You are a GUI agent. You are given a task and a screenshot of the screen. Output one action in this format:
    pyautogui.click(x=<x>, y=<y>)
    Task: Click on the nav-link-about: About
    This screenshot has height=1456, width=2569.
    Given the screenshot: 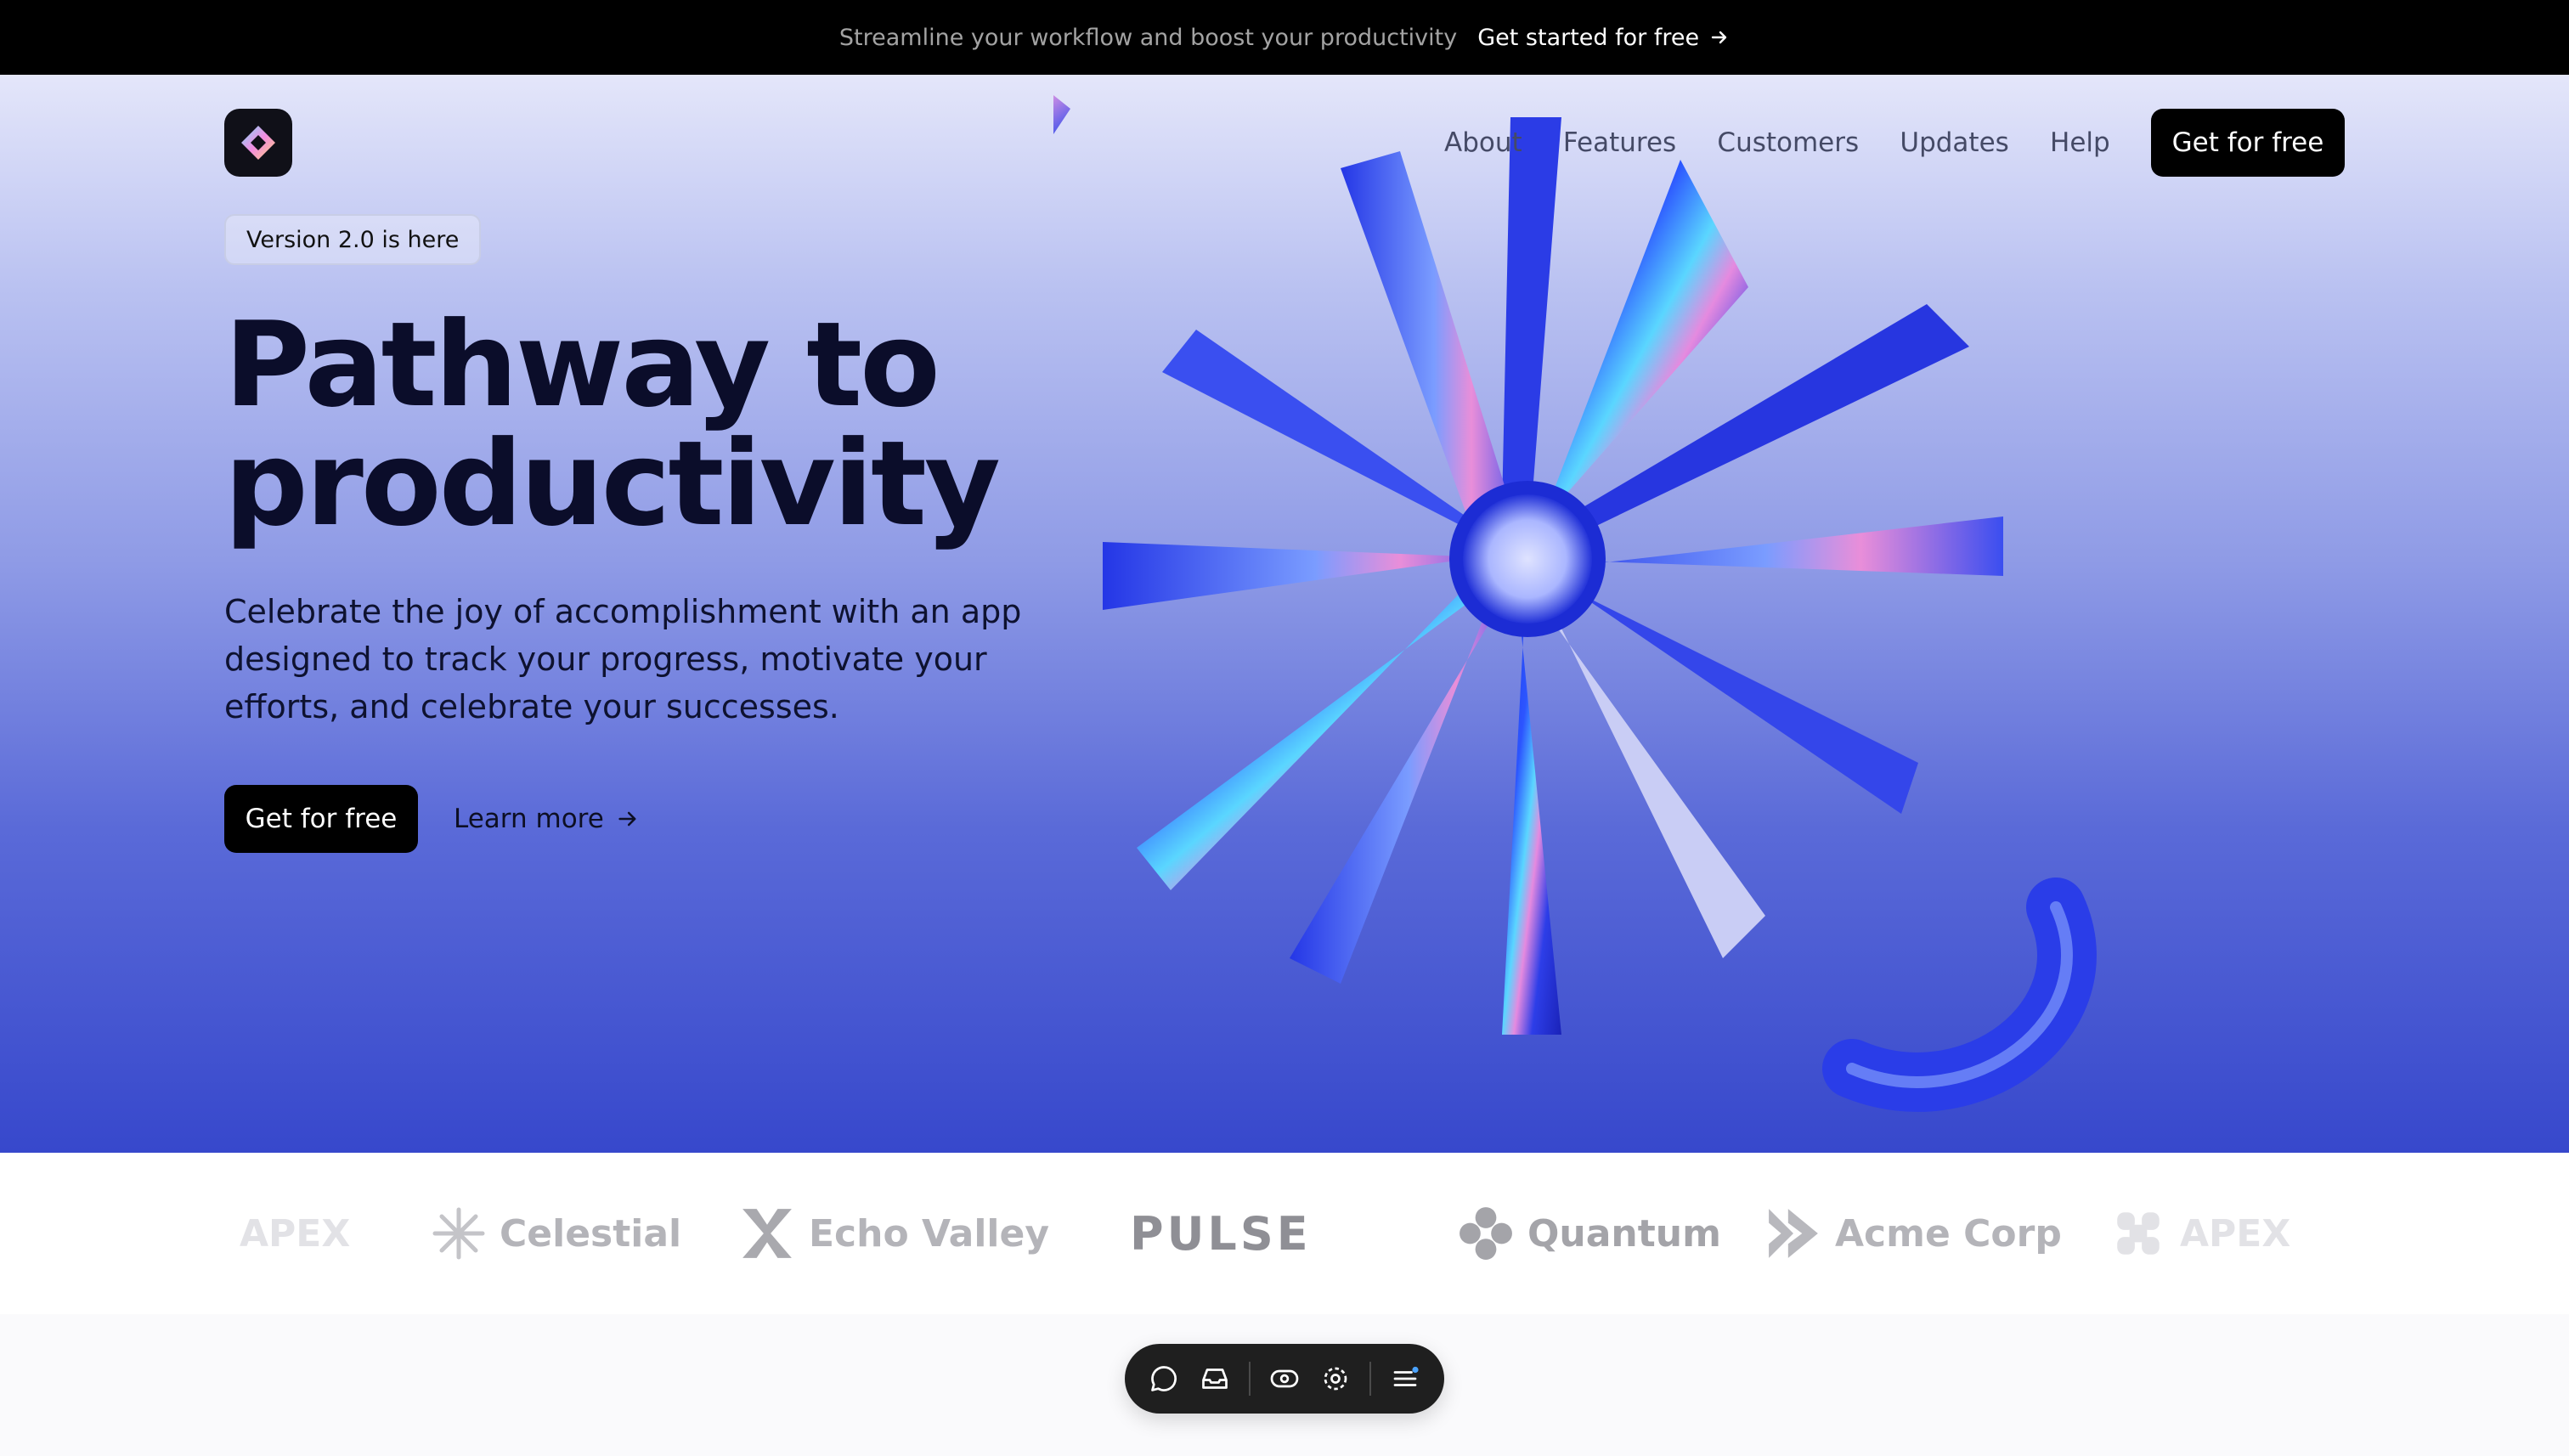 What is the action you would take?
    pyautogui.click(x=1483, y=143)
    